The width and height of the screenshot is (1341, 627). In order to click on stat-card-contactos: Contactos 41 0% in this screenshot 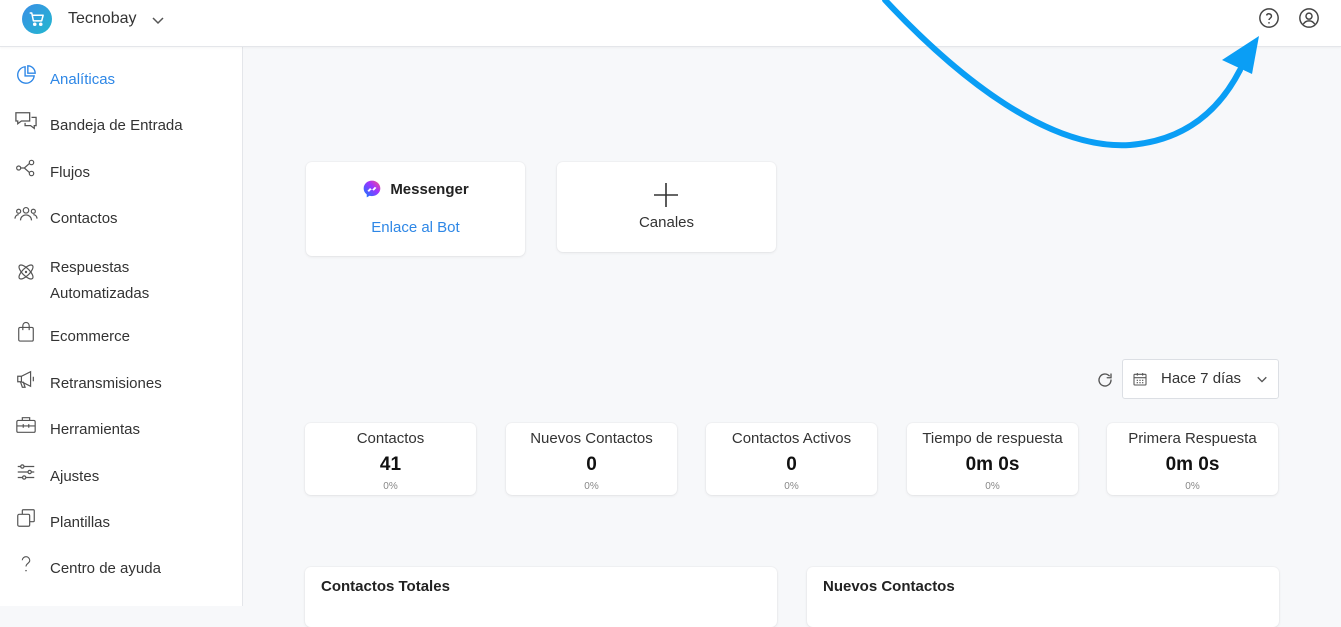, I will do `click(390, 459)`.